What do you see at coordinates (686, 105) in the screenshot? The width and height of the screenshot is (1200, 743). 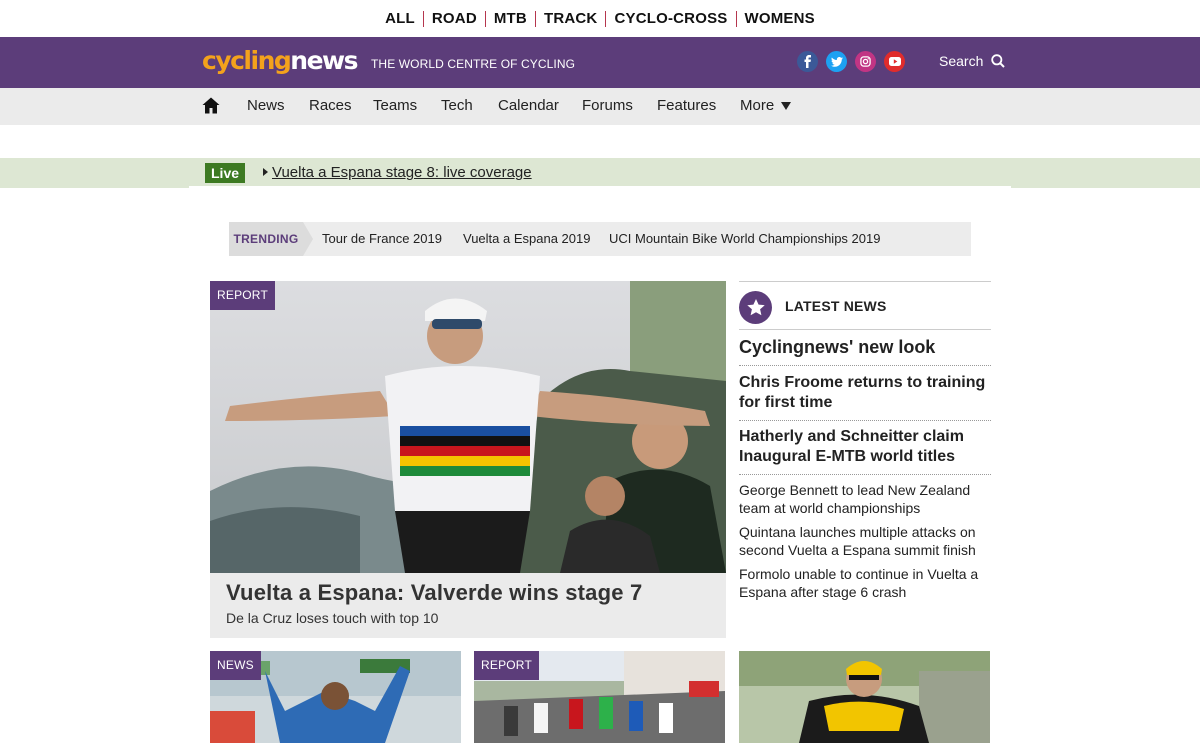 I see `nav-item-features: Features` at bounding box center [686, 105].